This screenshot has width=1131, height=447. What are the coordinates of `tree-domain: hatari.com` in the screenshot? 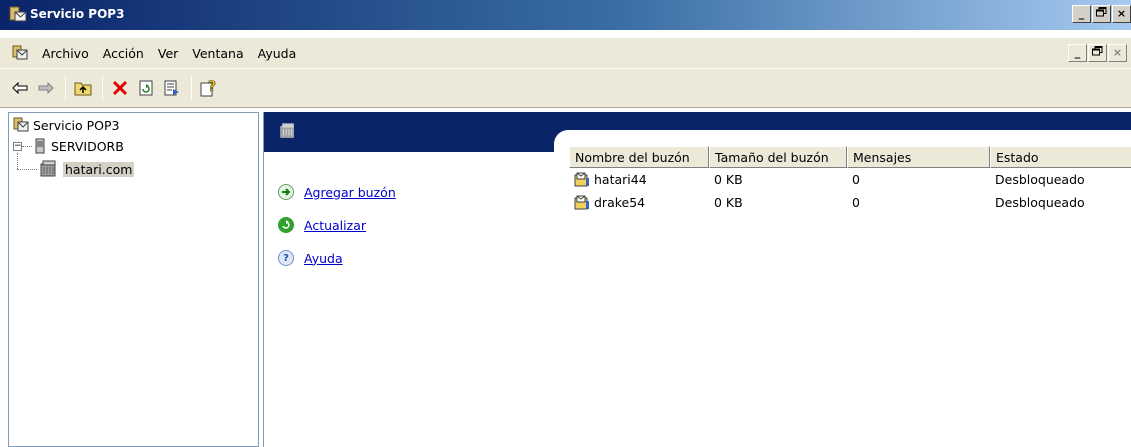 It's located at (87, 169).